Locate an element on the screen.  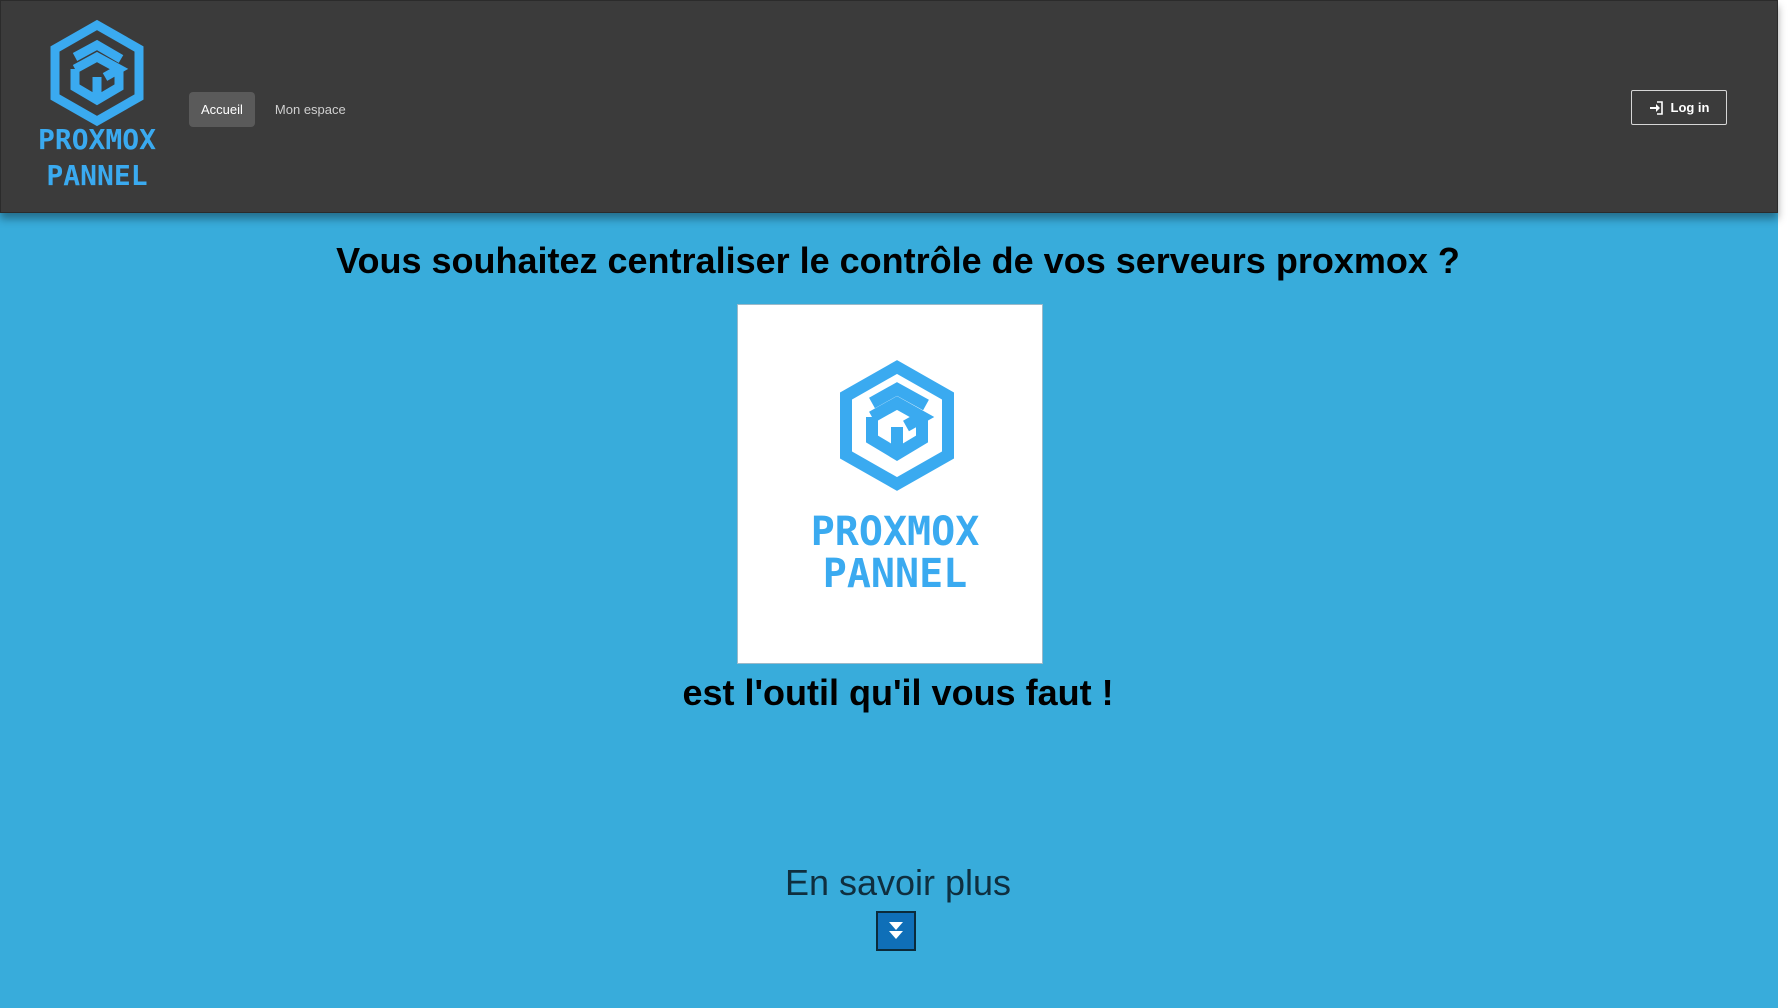
nav-item-accueil: Accueil is located at coordinates (222, 109).